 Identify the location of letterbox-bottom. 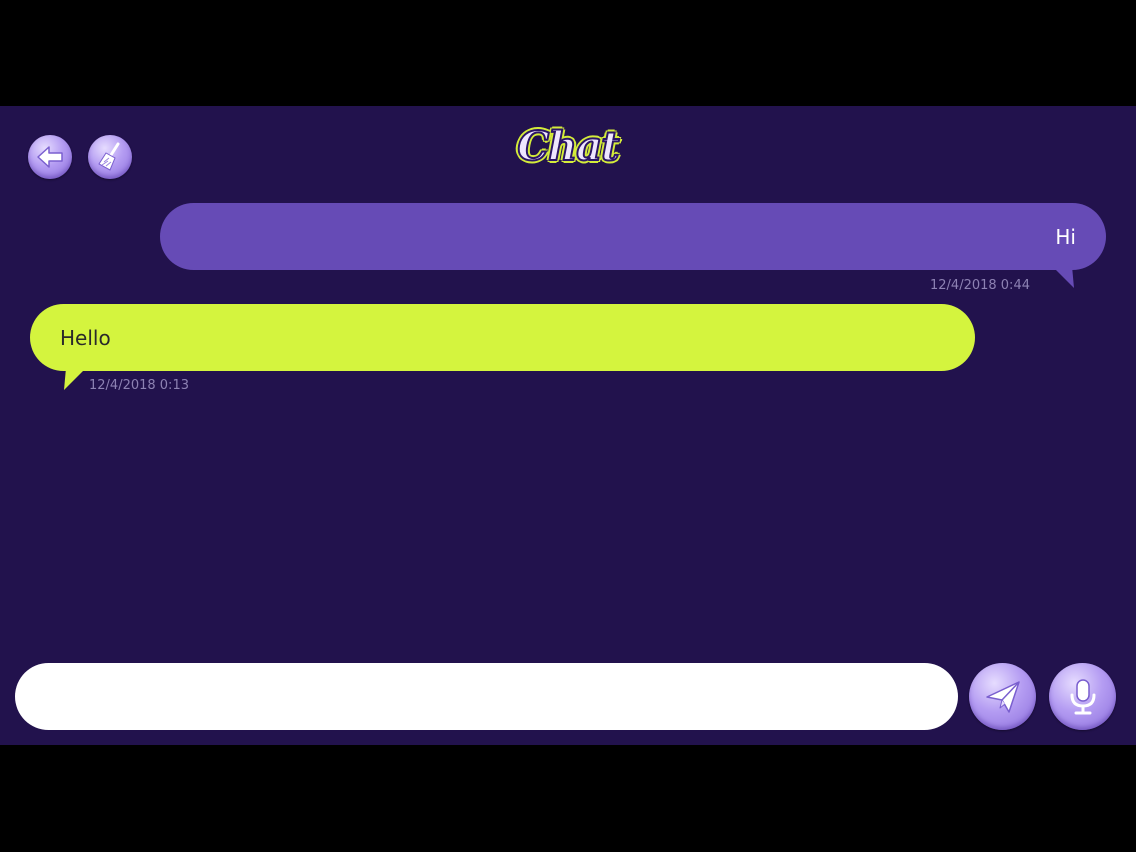
(568, 798).